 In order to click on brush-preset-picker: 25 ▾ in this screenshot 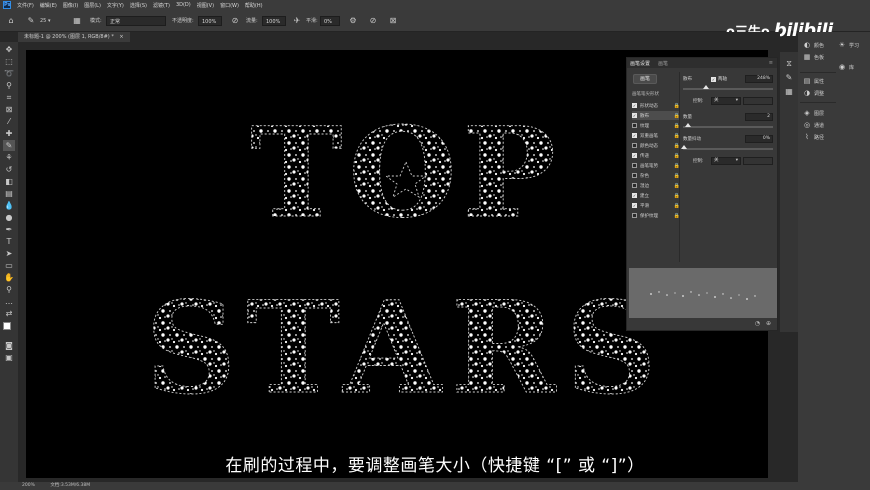, I will do `click(45, 21)`.